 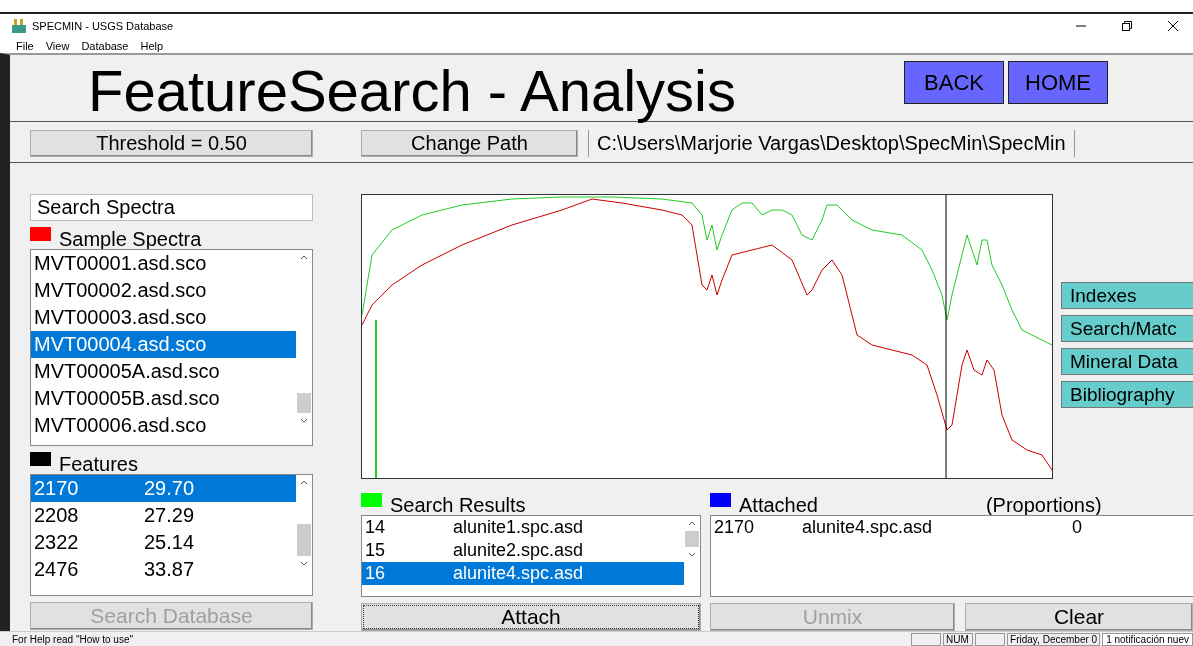 I want to click on list-item: 2170 29.70, so click(x=163, y=488).